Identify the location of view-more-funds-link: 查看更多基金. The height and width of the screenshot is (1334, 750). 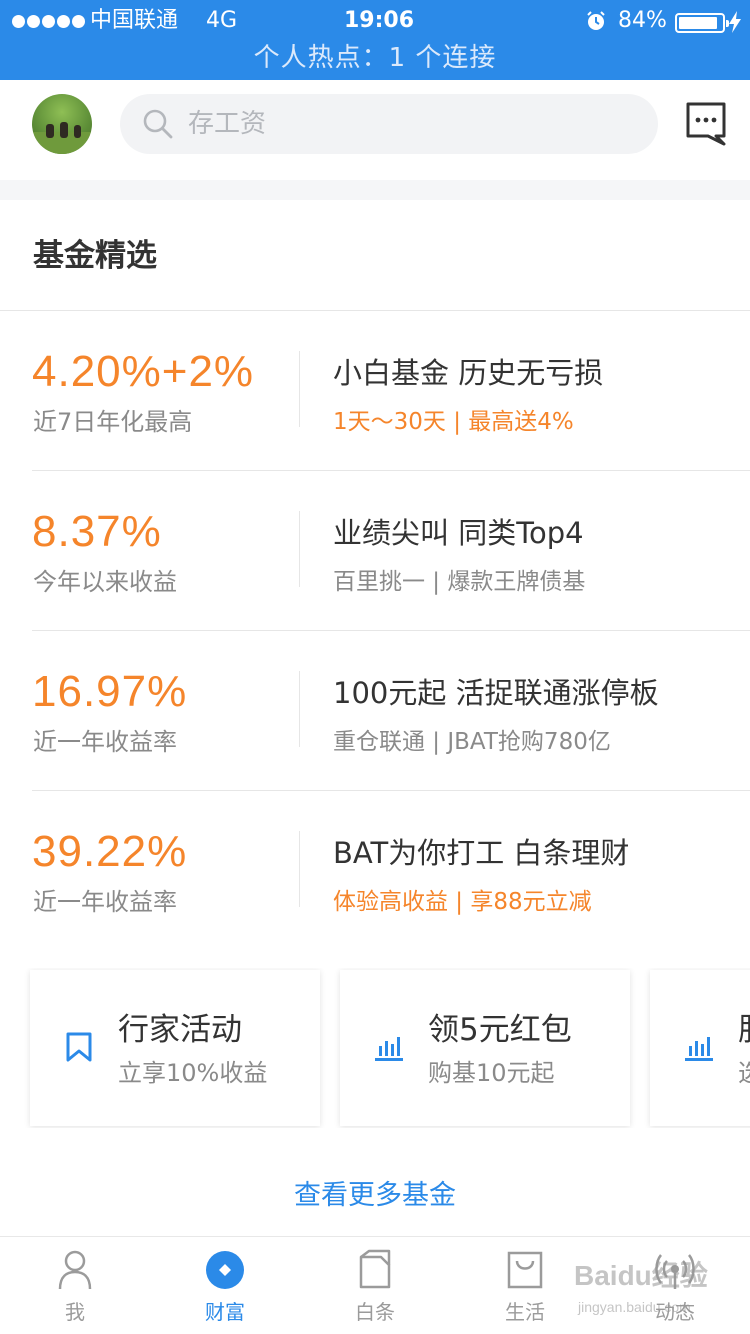
(375, 1196).